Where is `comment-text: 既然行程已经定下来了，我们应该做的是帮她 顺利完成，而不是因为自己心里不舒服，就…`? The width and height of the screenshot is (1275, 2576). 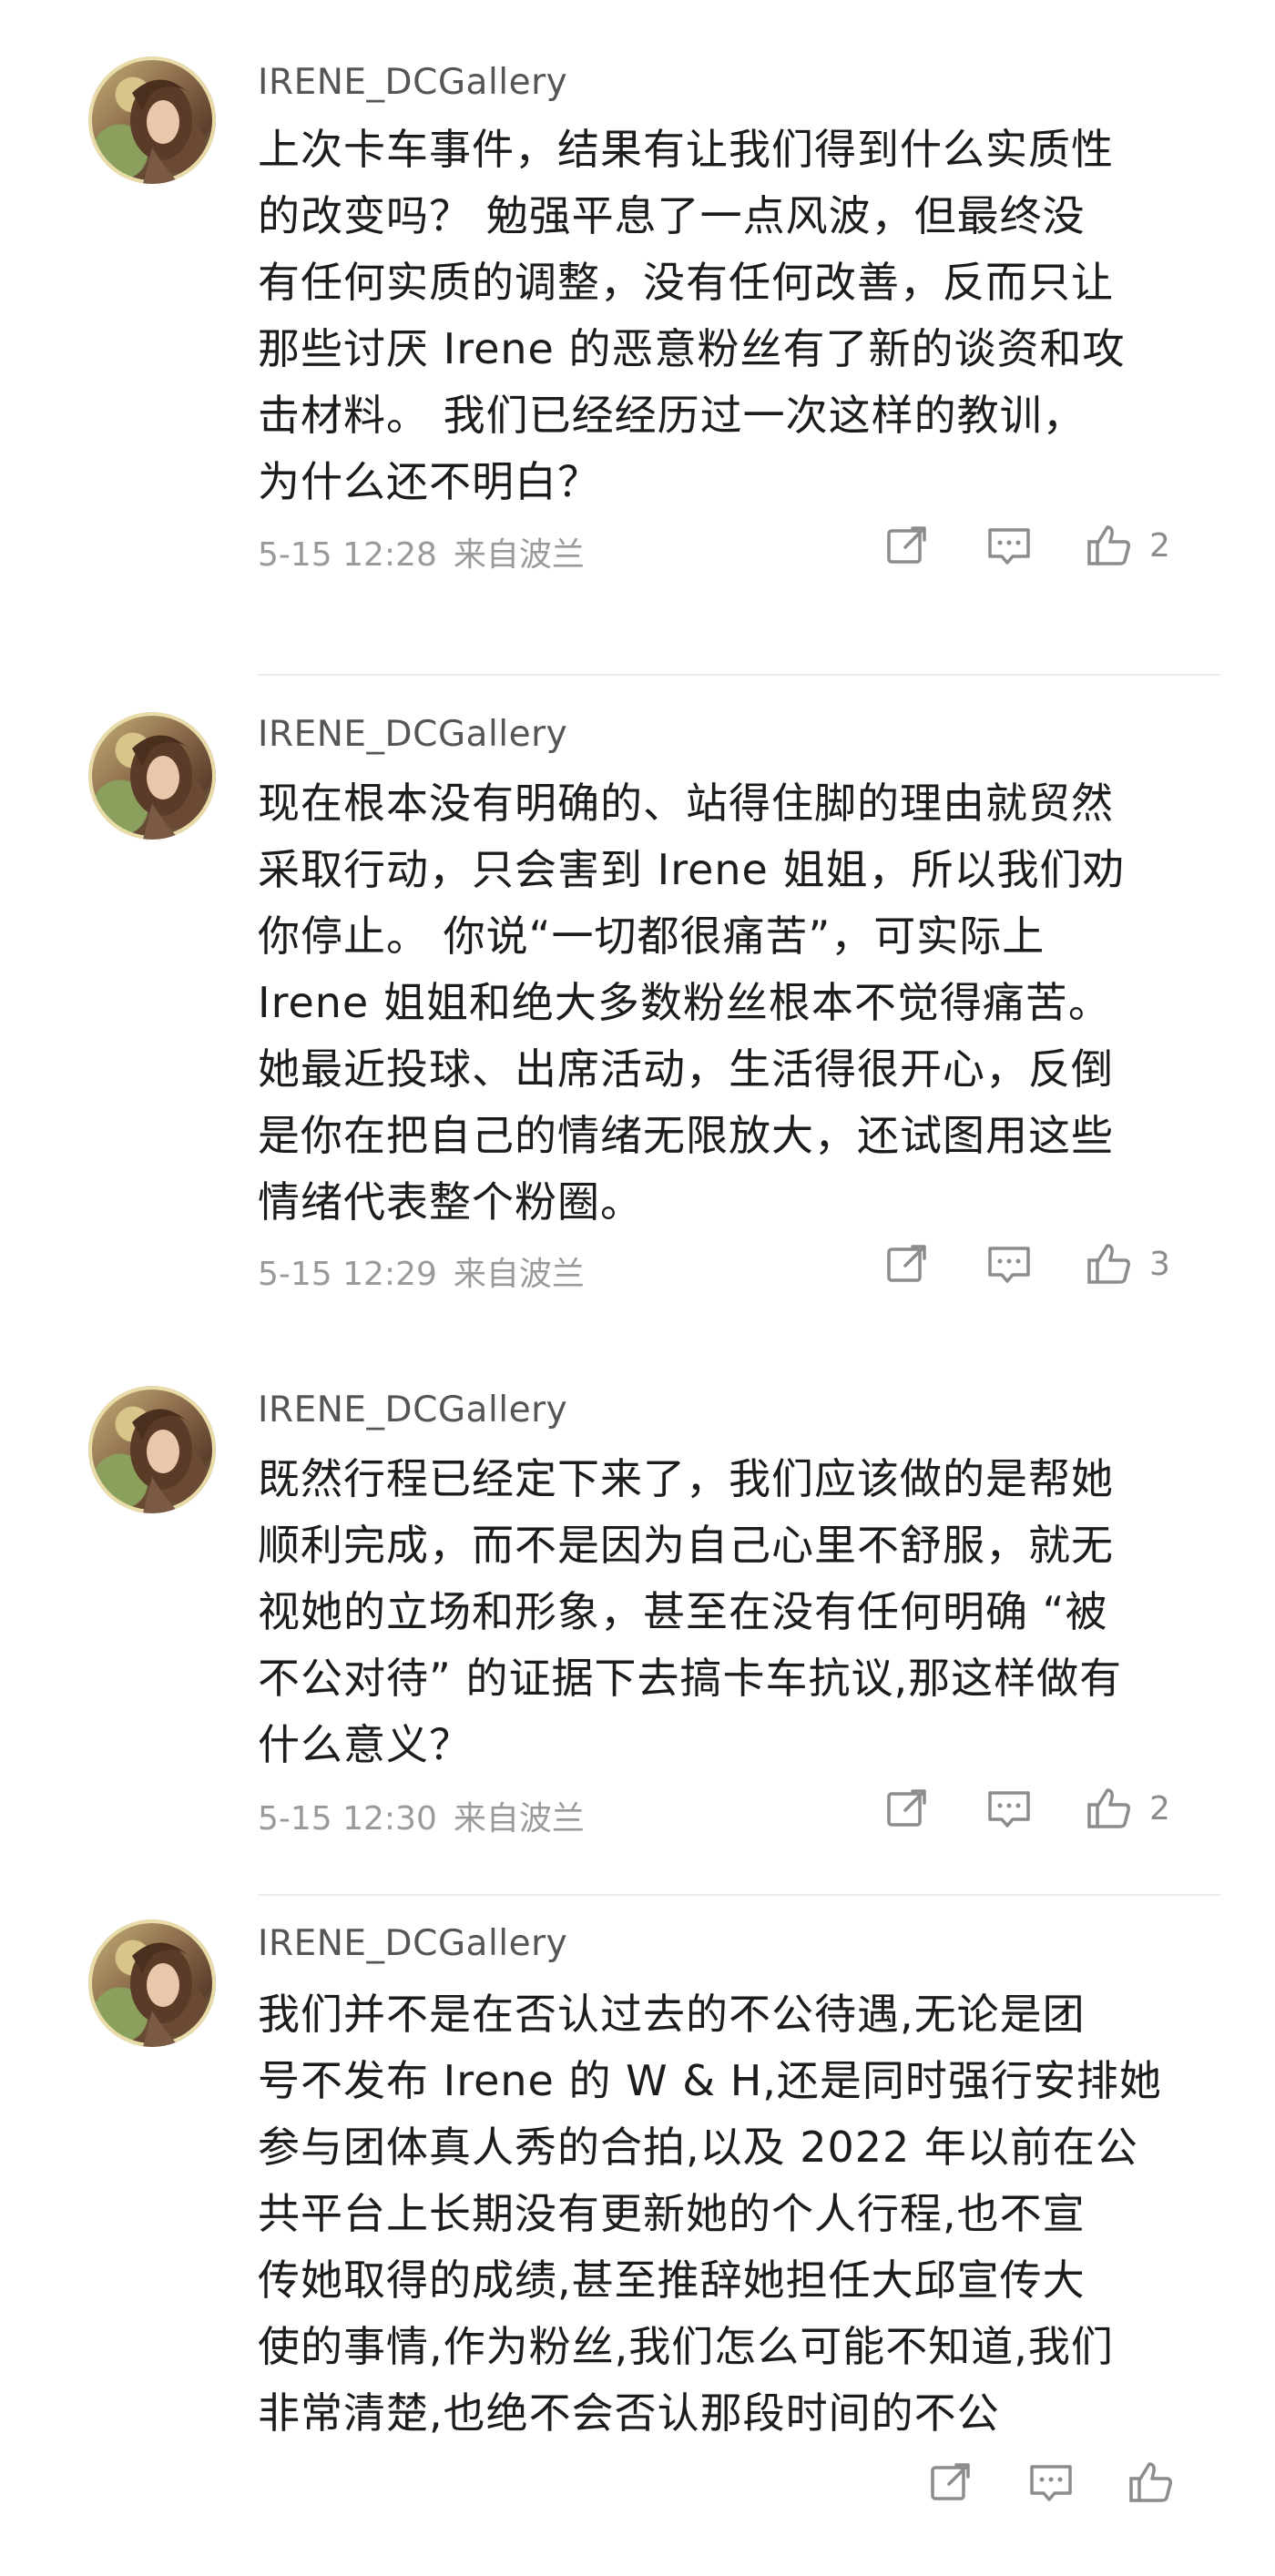
comment-text: 既然行程已经定下来了，我们应该做的是帮她 顺利完成，而不是因为自己心里不舒服，就… is located at coordinates (690, 1611).